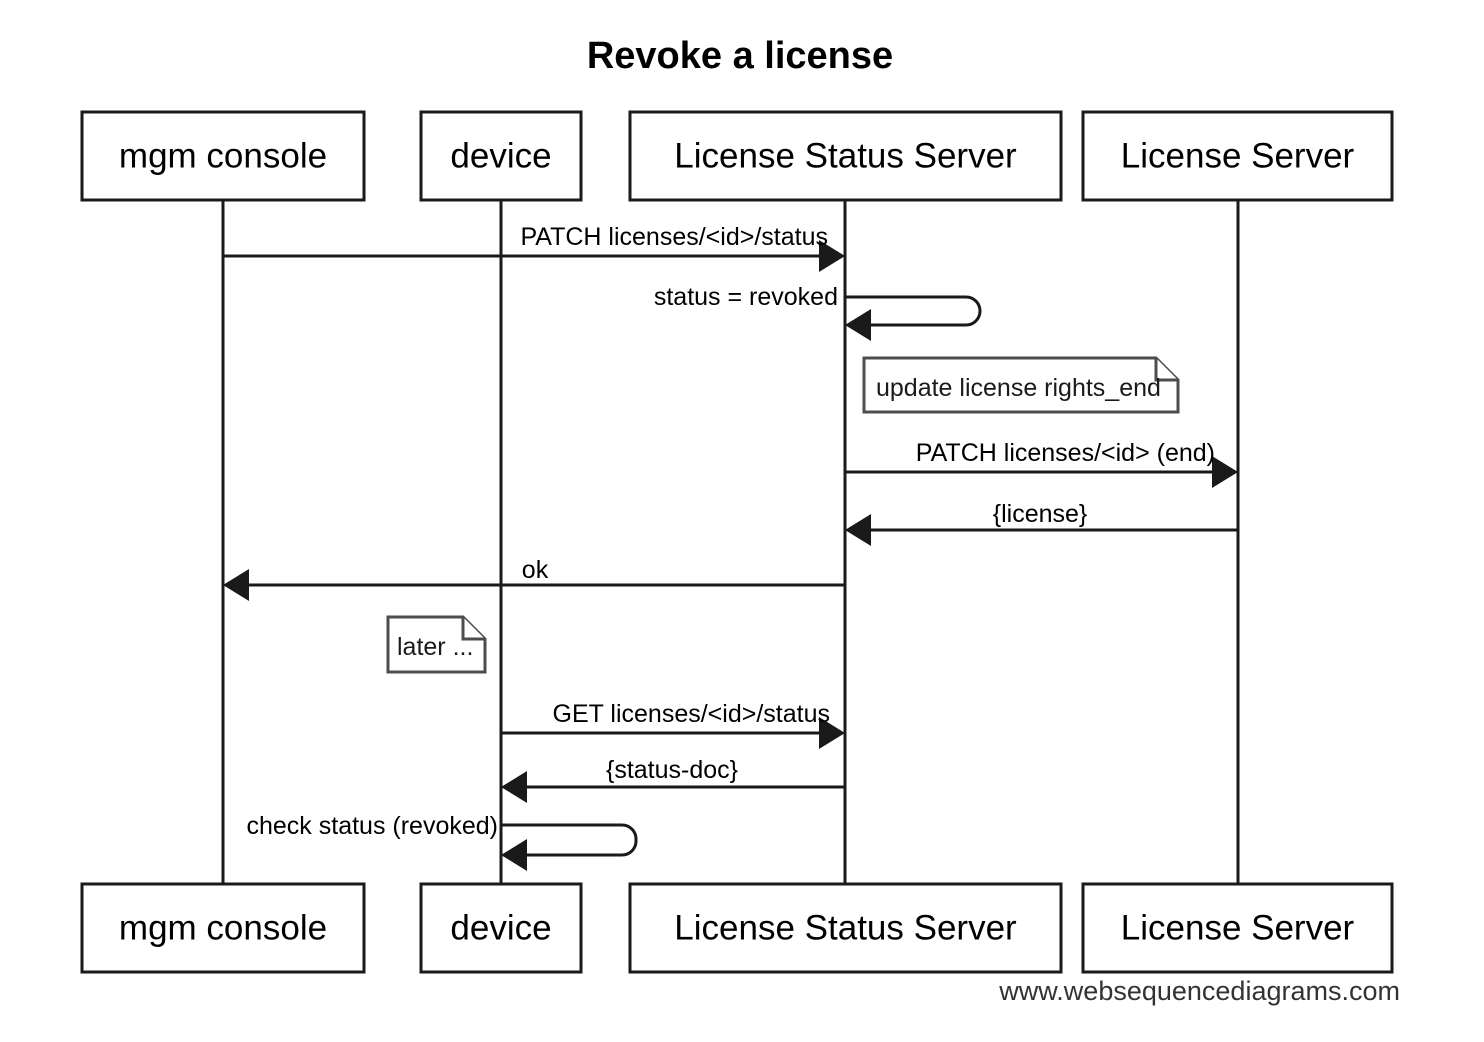  Describe the element at coordinates (373, 826) in the screenshot. I see `message-label-m8: check status (revoked)` at that location.